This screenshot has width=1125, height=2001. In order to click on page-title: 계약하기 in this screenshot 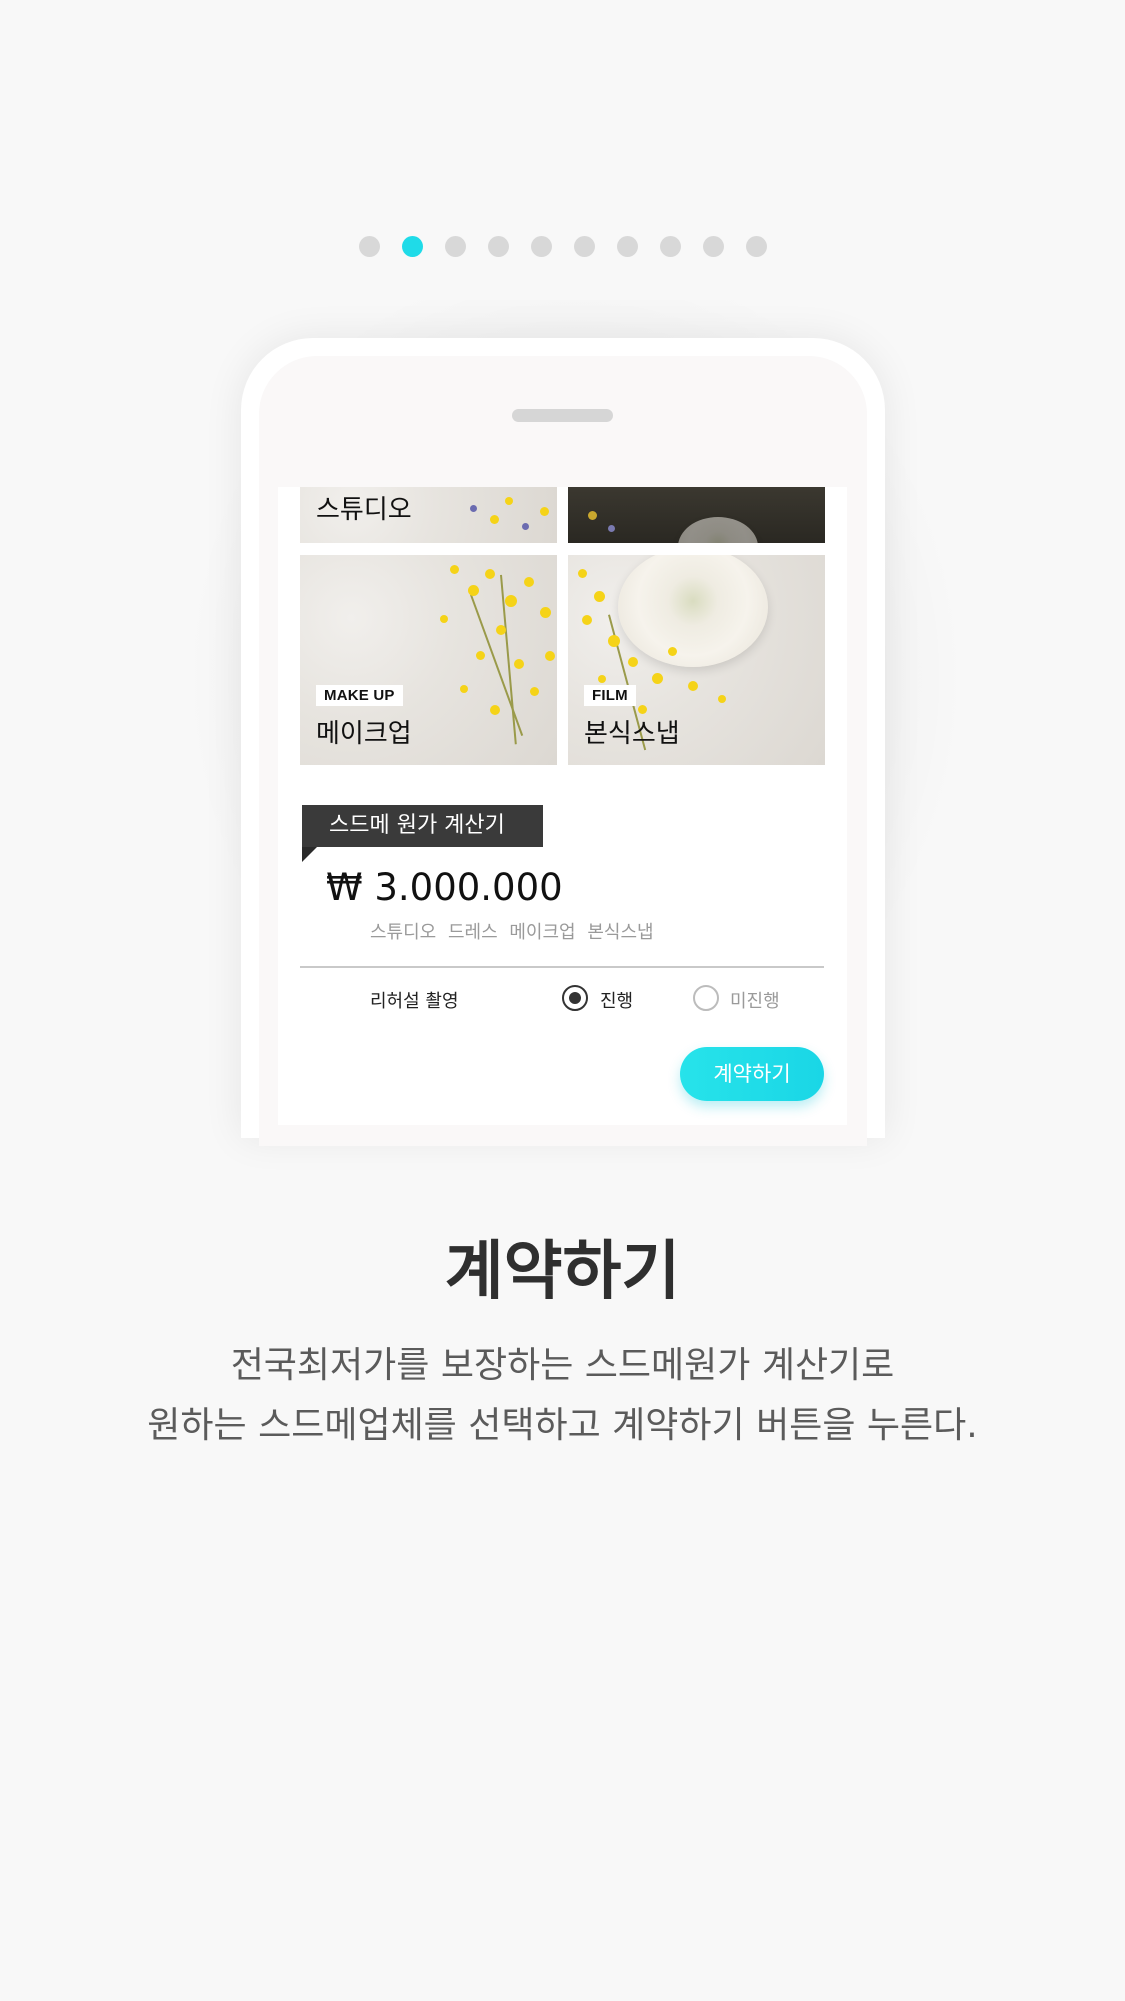, I will do `click(562, 1272)`.